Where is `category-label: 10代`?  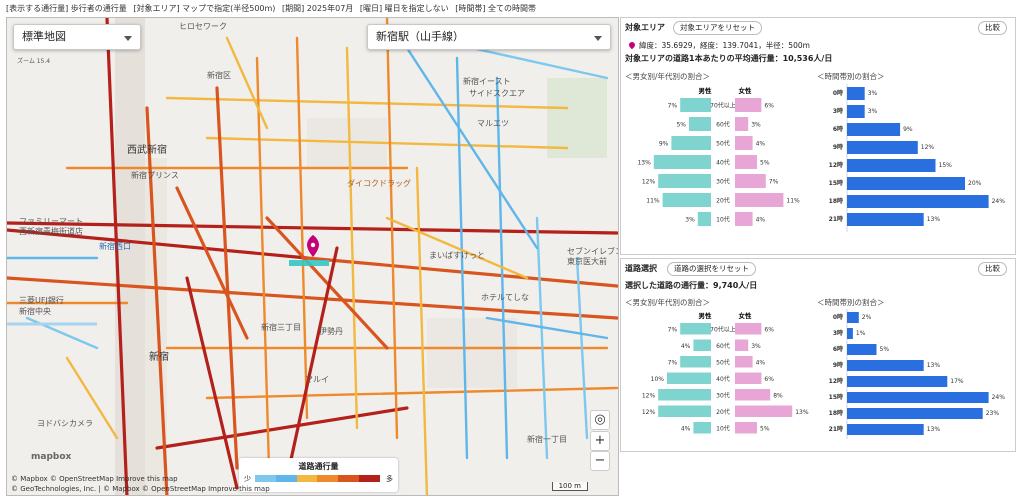 category-label: 10代 is located at coordinates (723, 220).